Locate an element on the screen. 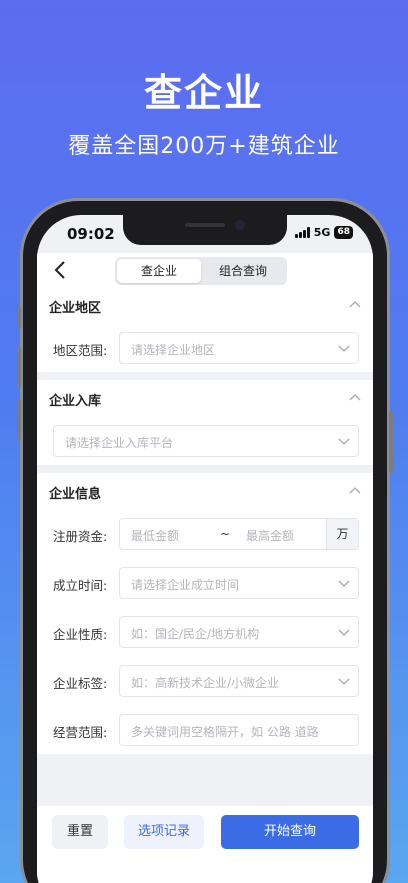  section-header: 企业地区 is located at coordinates (205, 305).